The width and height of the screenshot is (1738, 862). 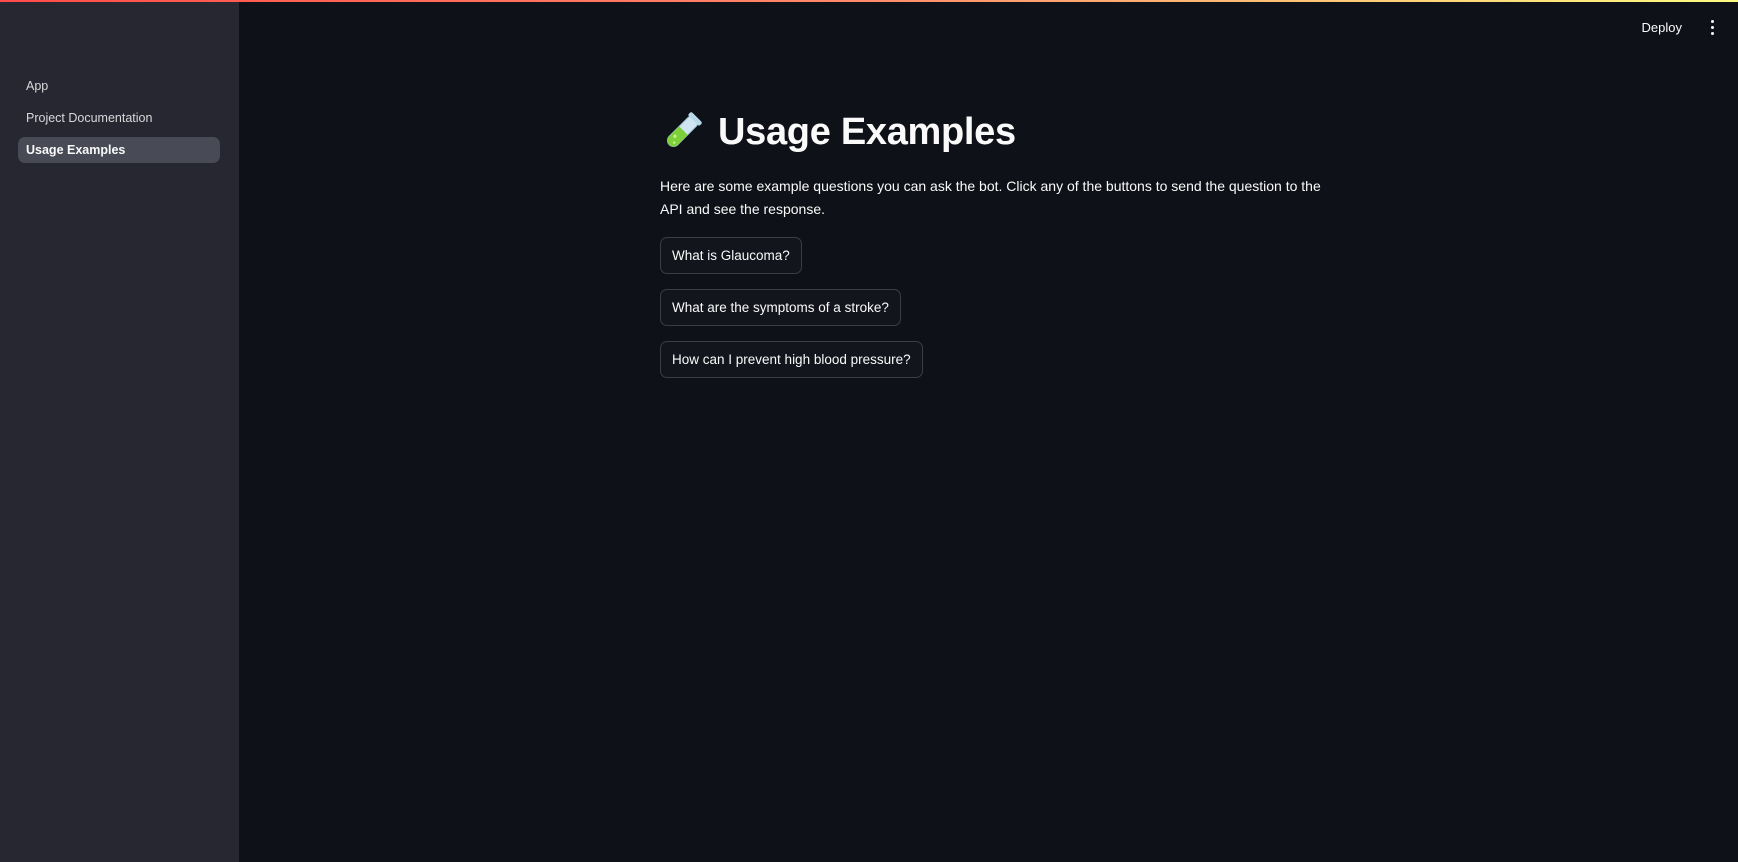 What do you see at coordinates (731, 255) in the screenshot?
I see `example-question-button-glaucoma: What is Glaucoma?` at bounding box center [731, 255].